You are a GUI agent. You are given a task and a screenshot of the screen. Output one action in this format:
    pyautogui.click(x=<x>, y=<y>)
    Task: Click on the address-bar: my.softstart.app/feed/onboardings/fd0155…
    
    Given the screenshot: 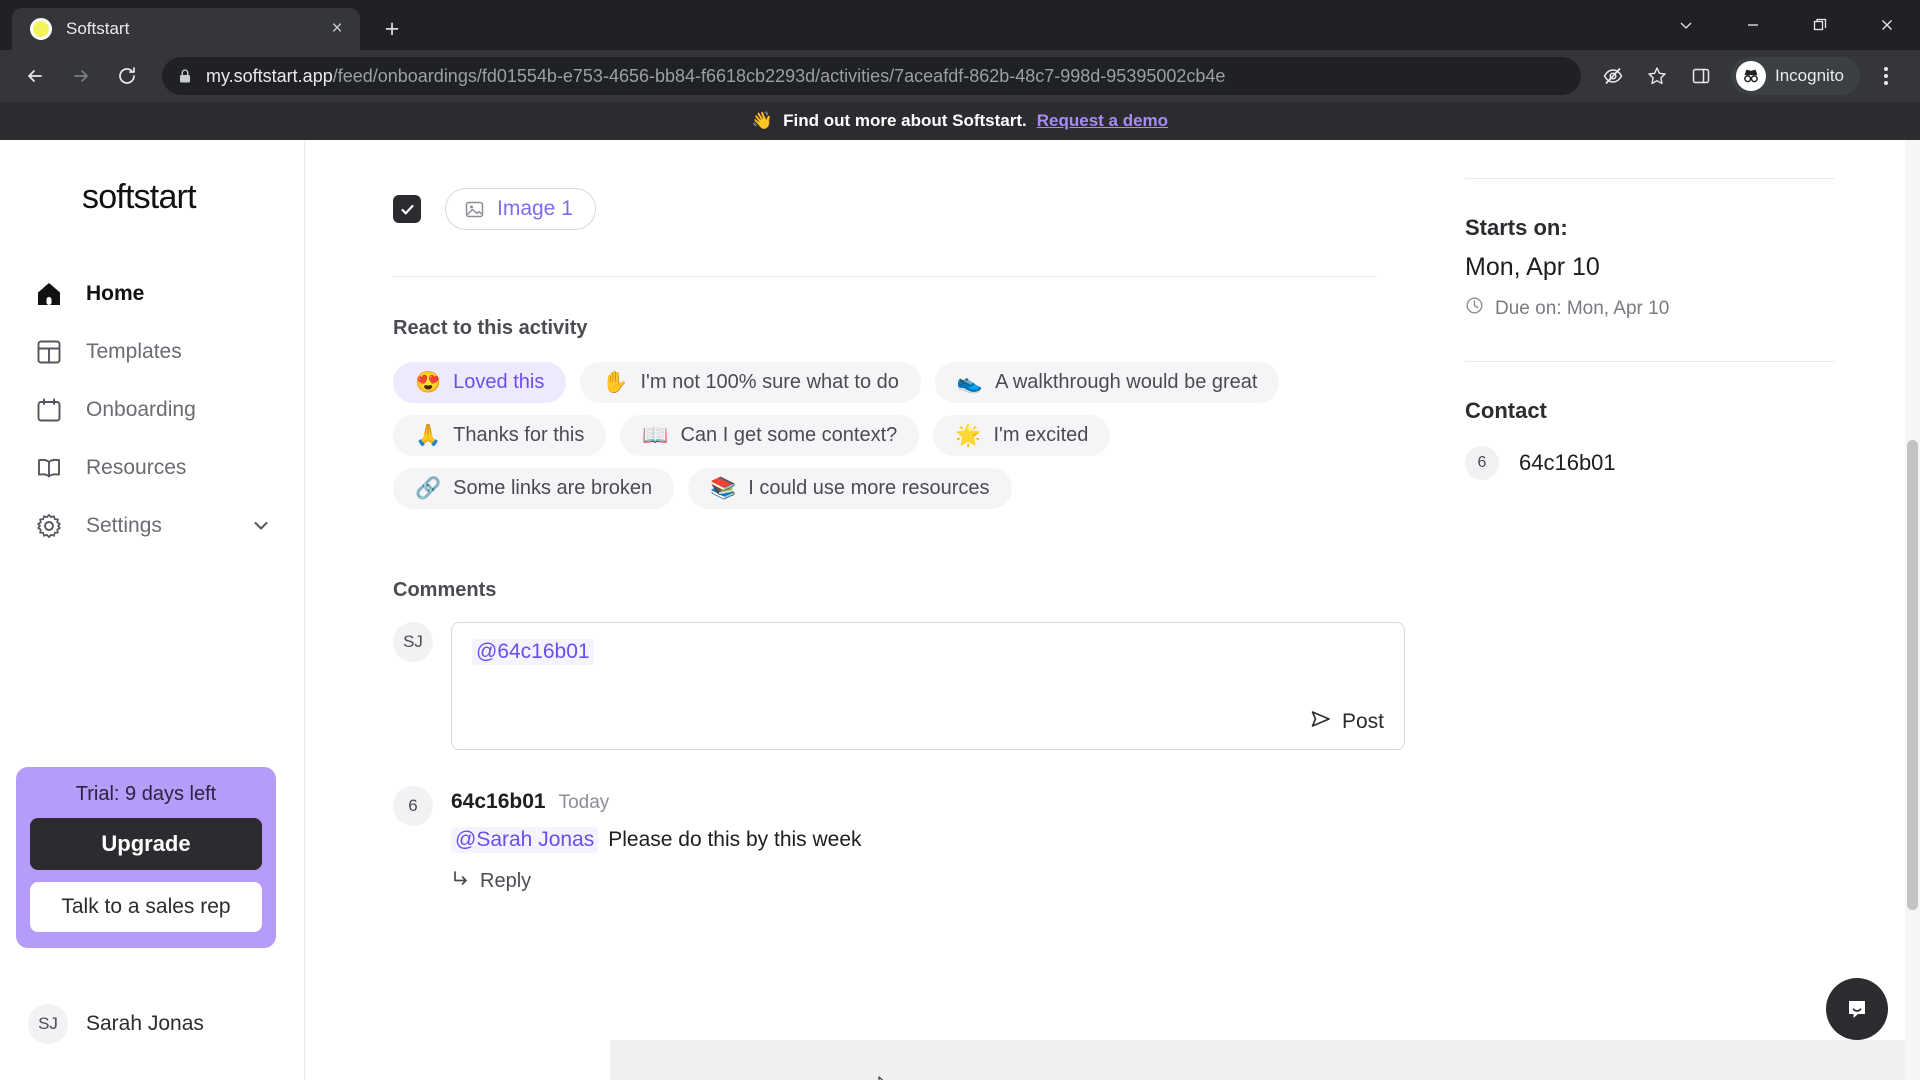 What is the action you would take?
    pyautogui.click(x=871, y=76)
    